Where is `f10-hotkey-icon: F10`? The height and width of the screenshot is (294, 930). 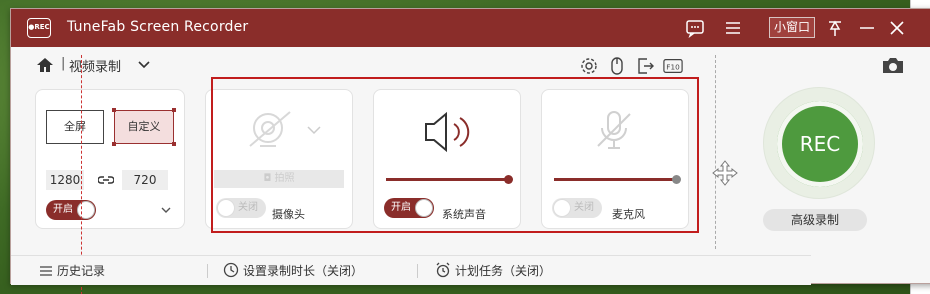
f10-hotkey-icon: F10 is located at coordinates (673, 66).